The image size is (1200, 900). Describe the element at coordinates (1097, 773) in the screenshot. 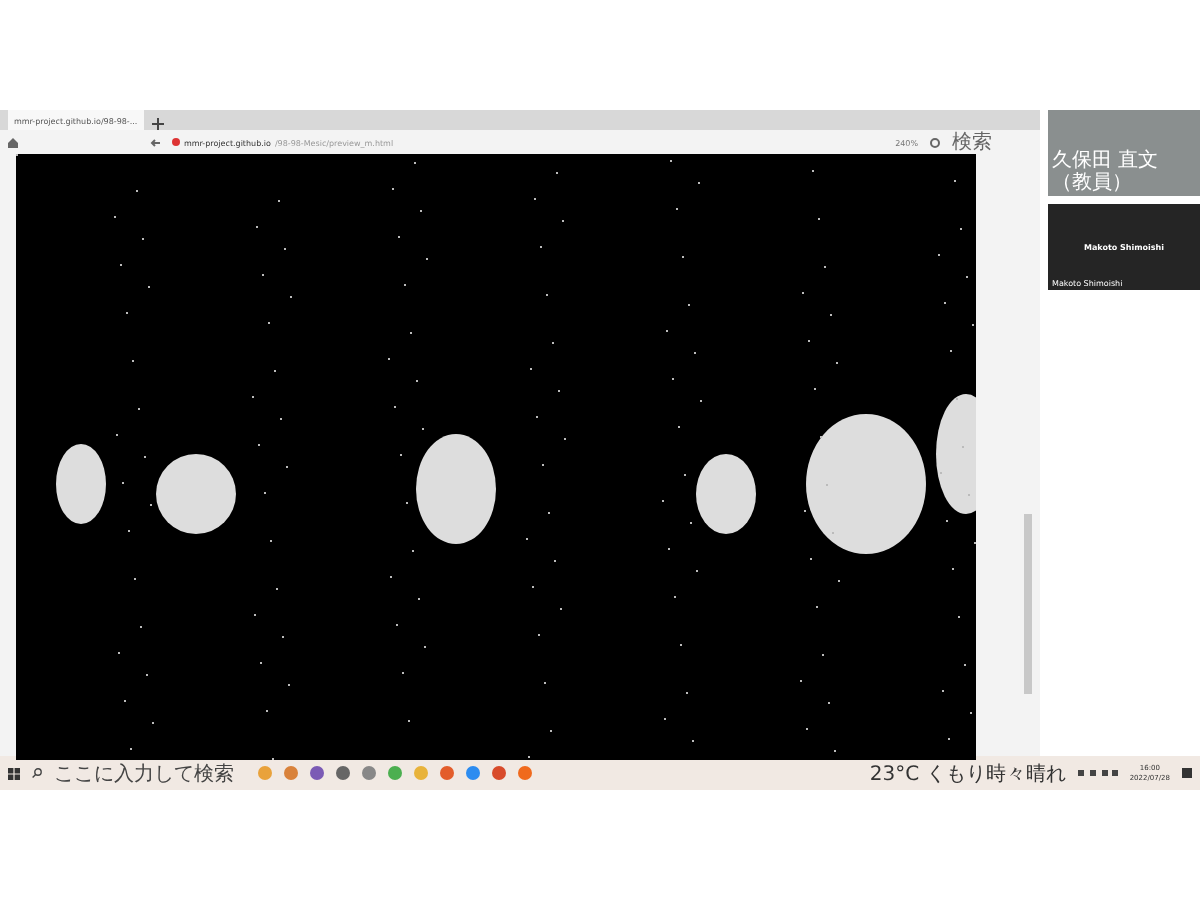

I see `tray-icons-drawing` at that location.